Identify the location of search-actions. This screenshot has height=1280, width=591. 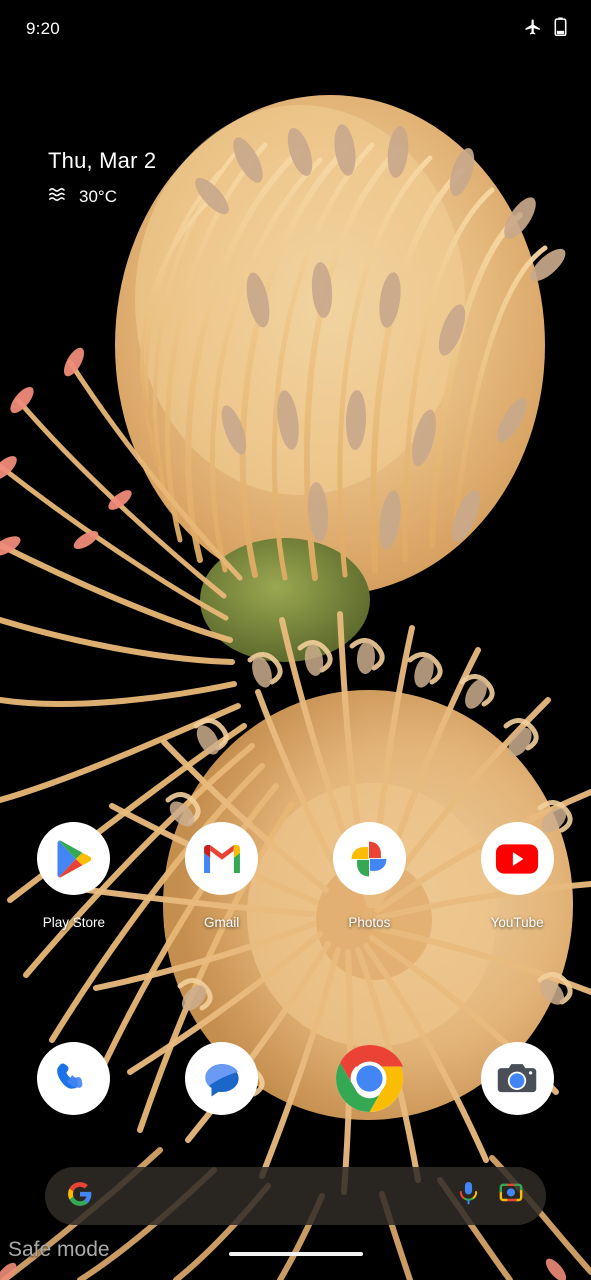
(490, 1196).